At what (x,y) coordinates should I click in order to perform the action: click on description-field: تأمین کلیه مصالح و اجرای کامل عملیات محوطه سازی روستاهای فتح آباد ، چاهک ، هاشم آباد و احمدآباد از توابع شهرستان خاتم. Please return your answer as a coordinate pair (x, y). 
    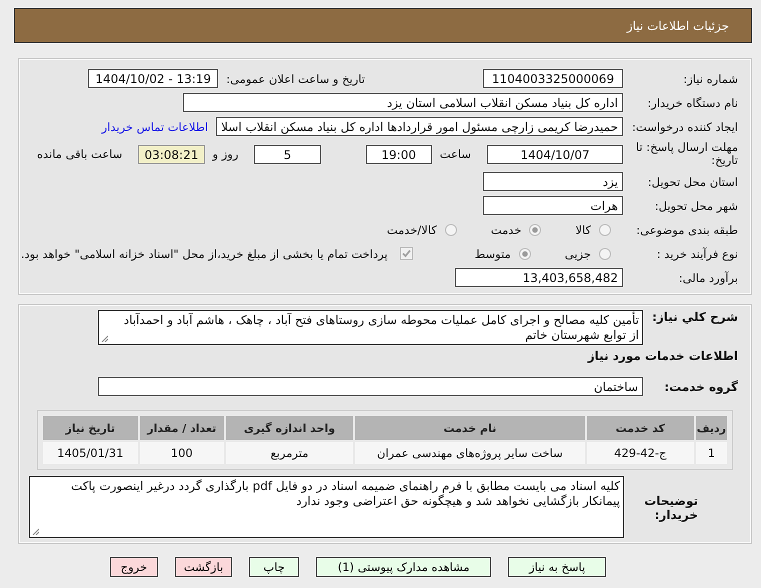
    Looking at the image, I should click on (370, 327).